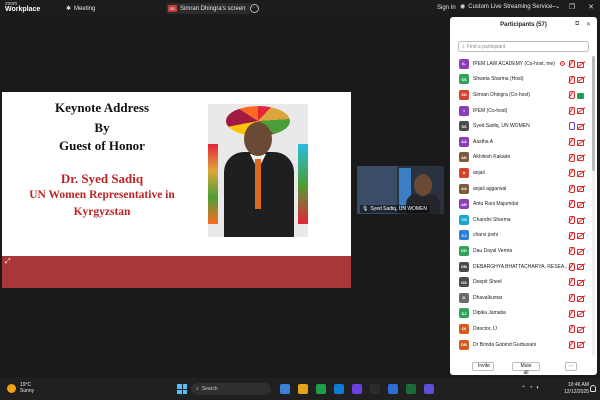 The width and height of the screenshot is (600, 400). I want to click on sun-icon, so click(11, 388).